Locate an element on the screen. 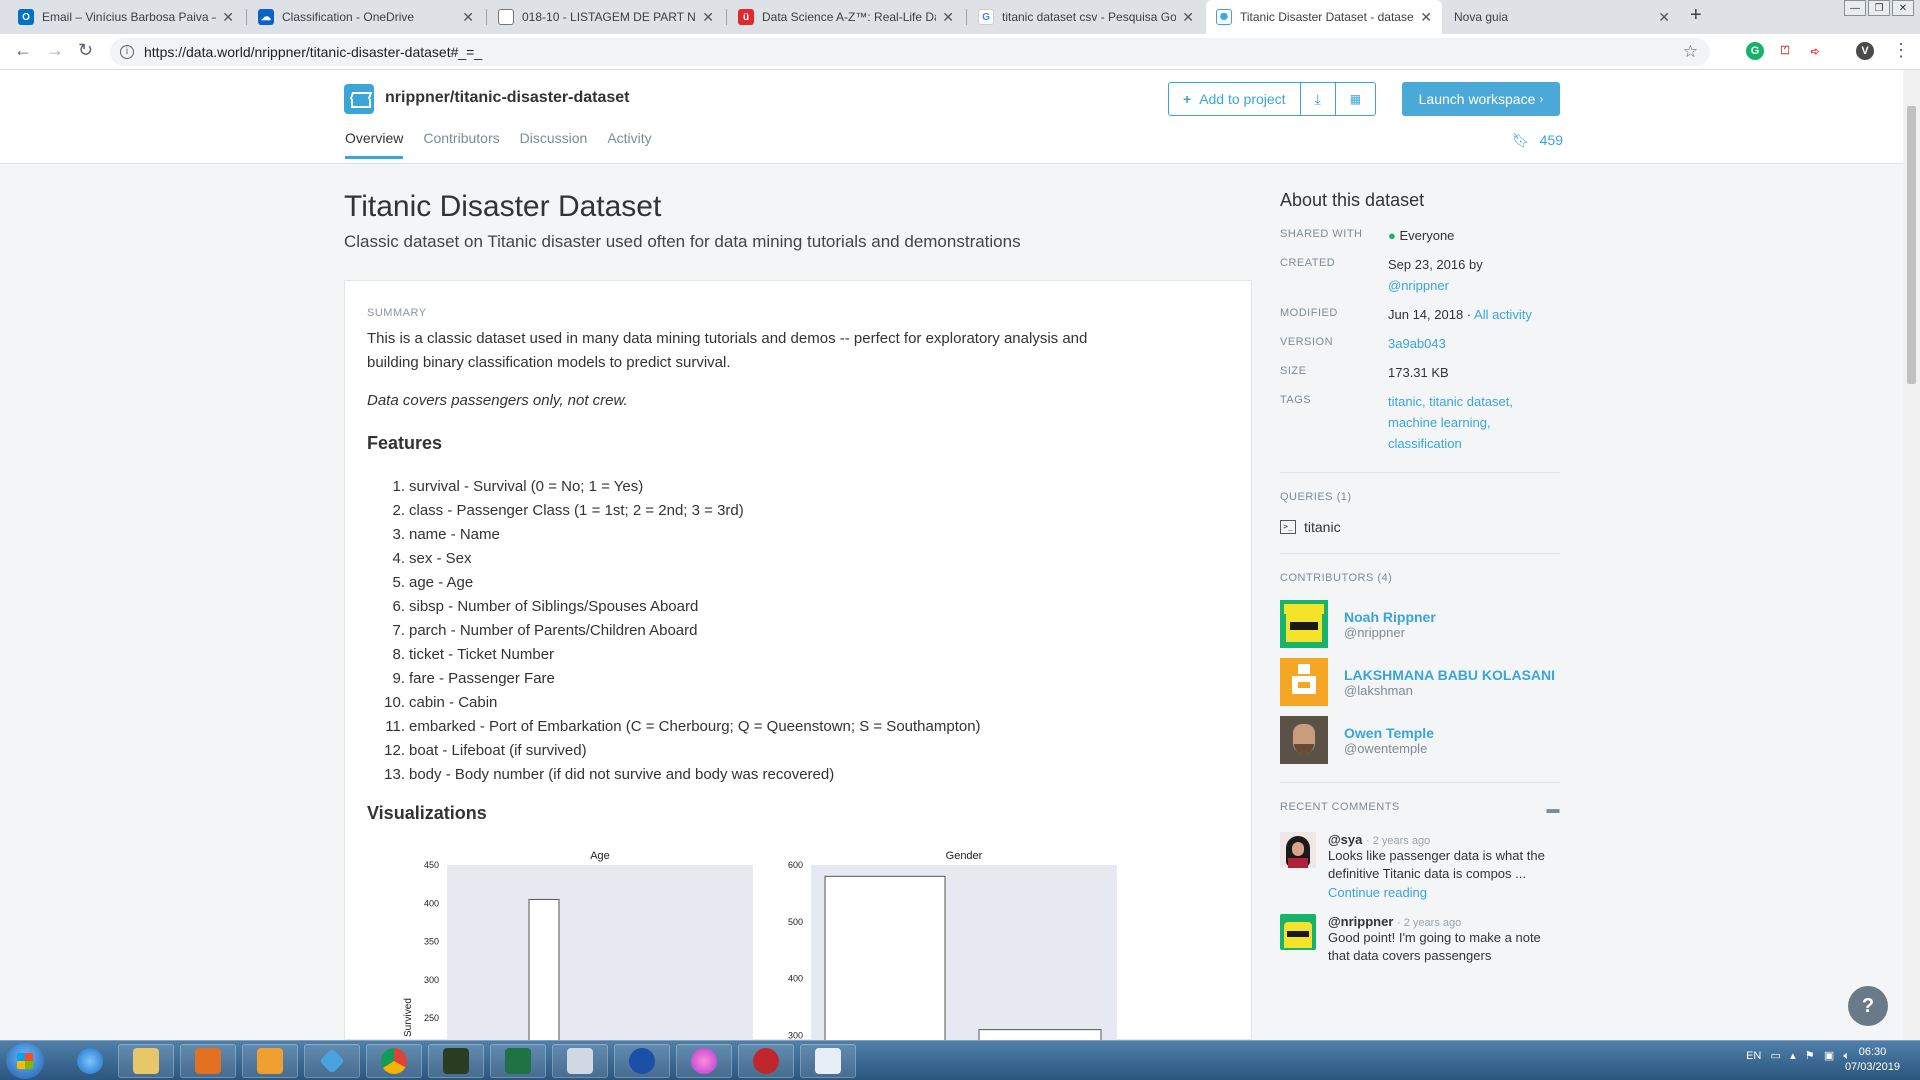 This screenshot has width=1920, height=1080. profile-avatar: V is located at coordinates (1865, 51).